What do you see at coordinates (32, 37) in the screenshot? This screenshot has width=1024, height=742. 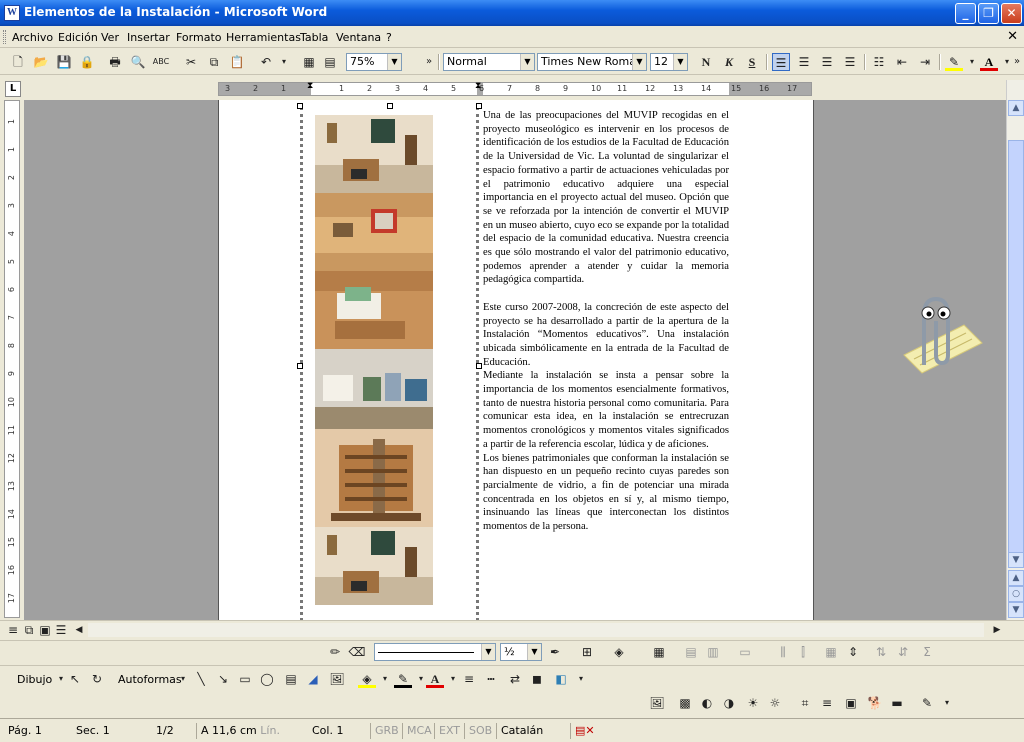 I see `menu-archivo: Archivo` at bounding box center [32, 37].